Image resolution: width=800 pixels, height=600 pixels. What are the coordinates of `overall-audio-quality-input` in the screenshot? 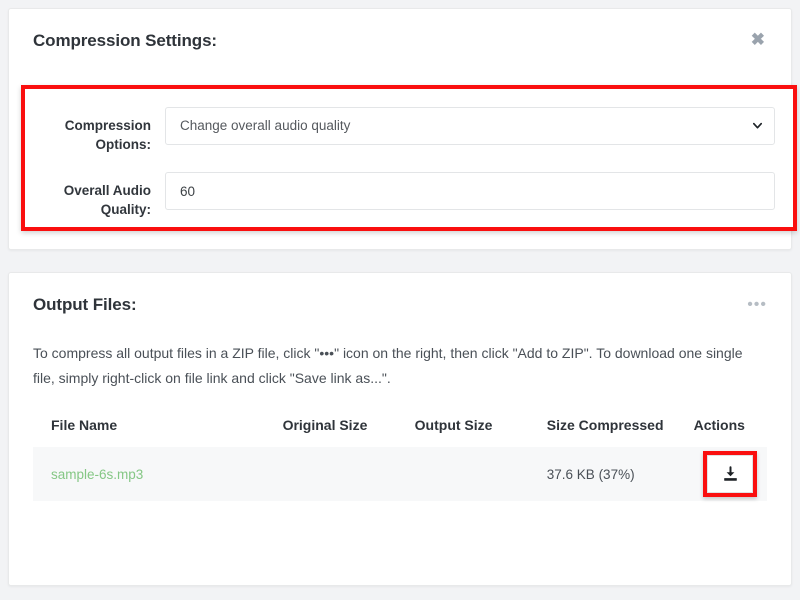 It's located at (470, 191).